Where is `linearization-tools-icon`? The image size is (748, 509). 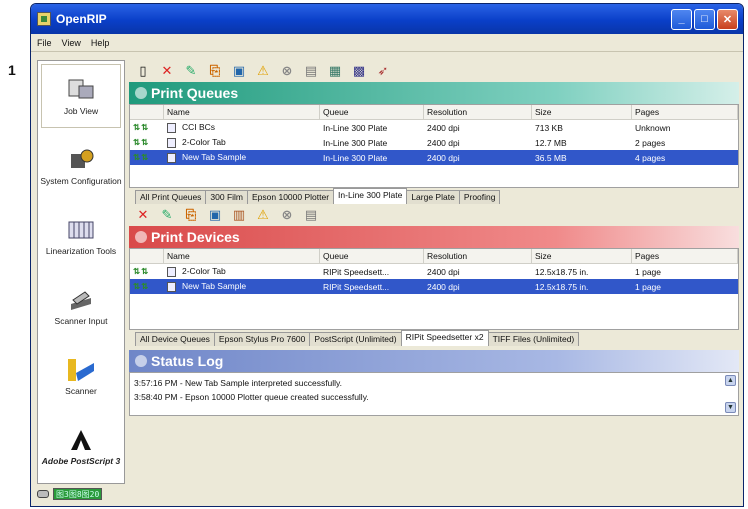
linearization-tools-icon is located at coordinates (81, 230).